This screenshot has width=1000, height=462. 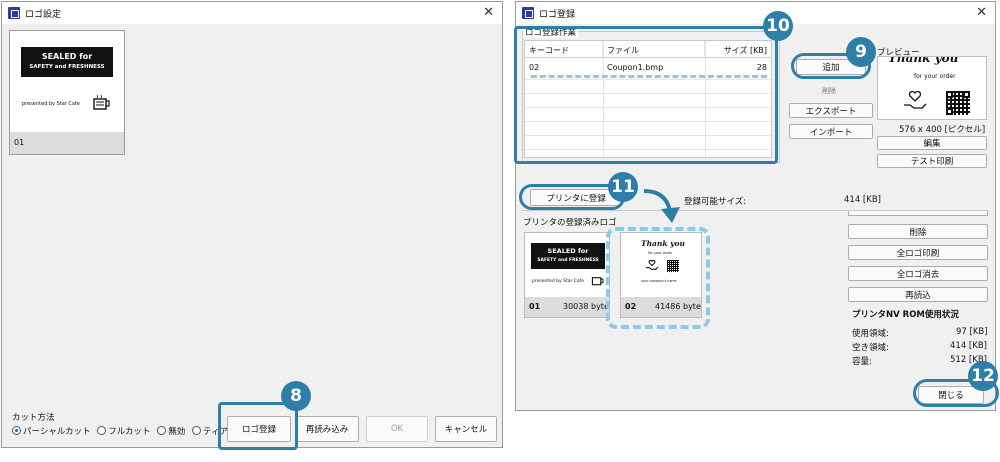 What do you see at coordinates (557, 14) in the screenshot?
I see `window-title-right: ロゴ登録` at bounding box center [557, 14].